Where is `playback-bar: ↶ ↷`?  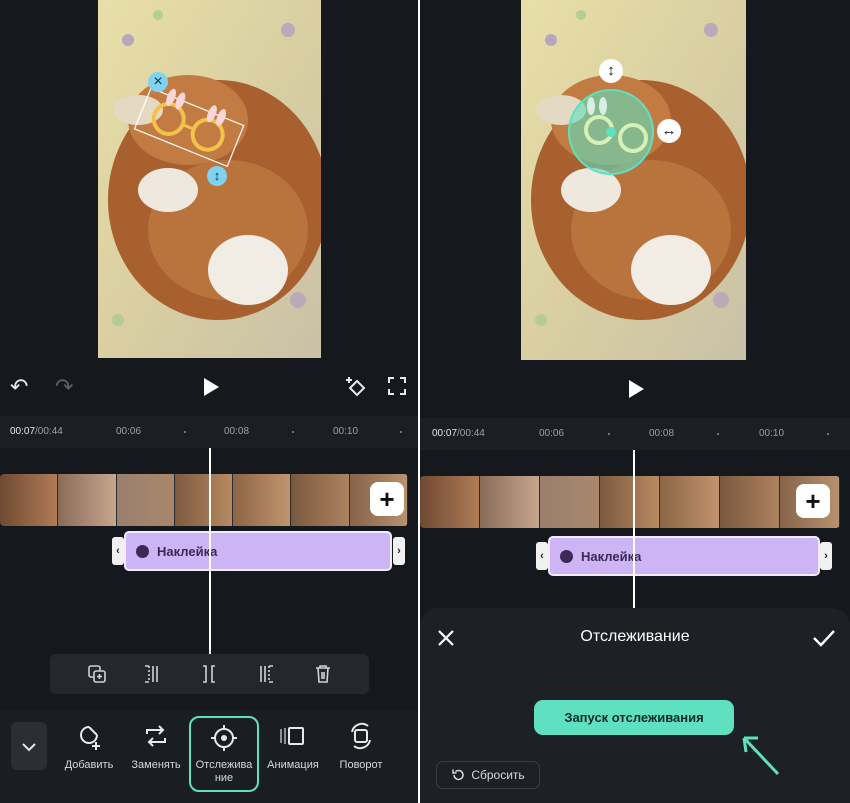
playback-bar: ↶ ↷ is located at coordinates (209, 387).